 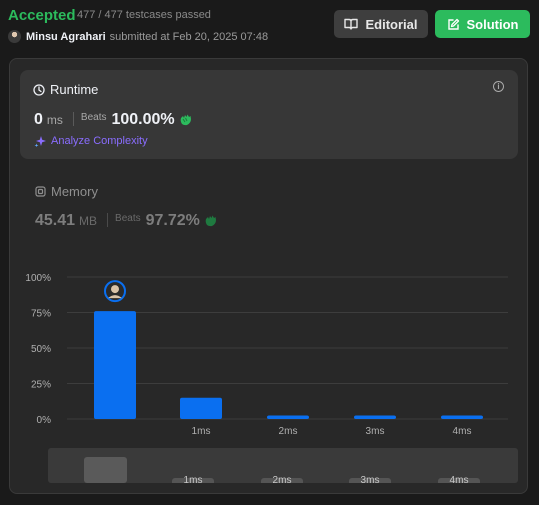 What do you see at coordinates (459, 479) in the screenshot?
I see `minimap-label: 4ms` at bounding box center [459, 479].